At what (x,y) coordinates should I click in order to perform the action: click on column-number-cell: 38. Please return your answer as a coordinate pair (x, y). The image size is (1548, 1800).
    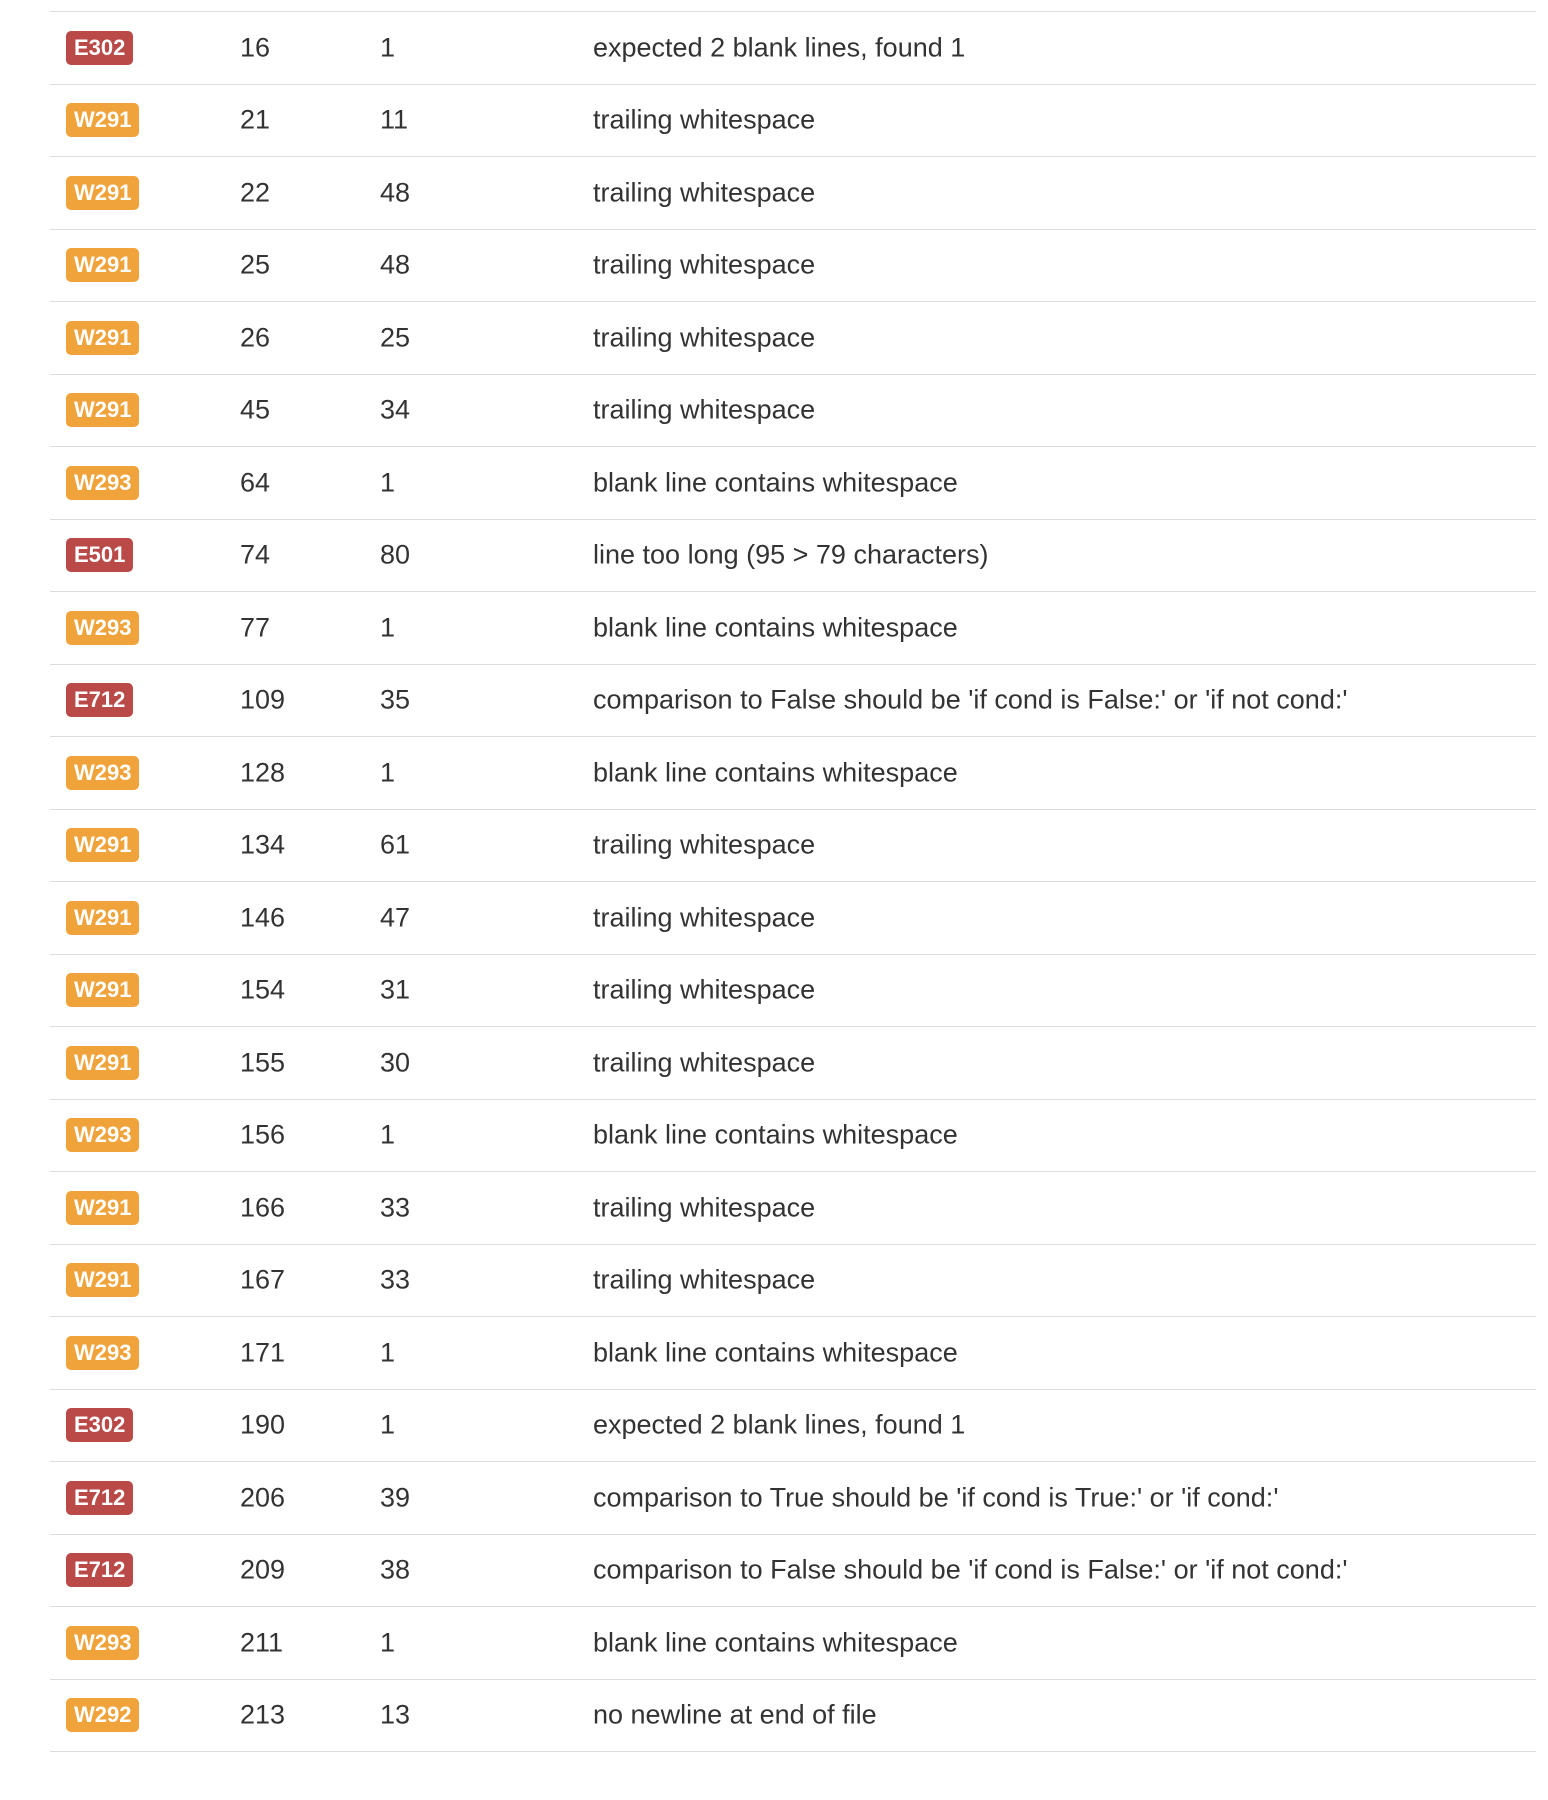
    Looking at the image, I should click on (395, 1569).